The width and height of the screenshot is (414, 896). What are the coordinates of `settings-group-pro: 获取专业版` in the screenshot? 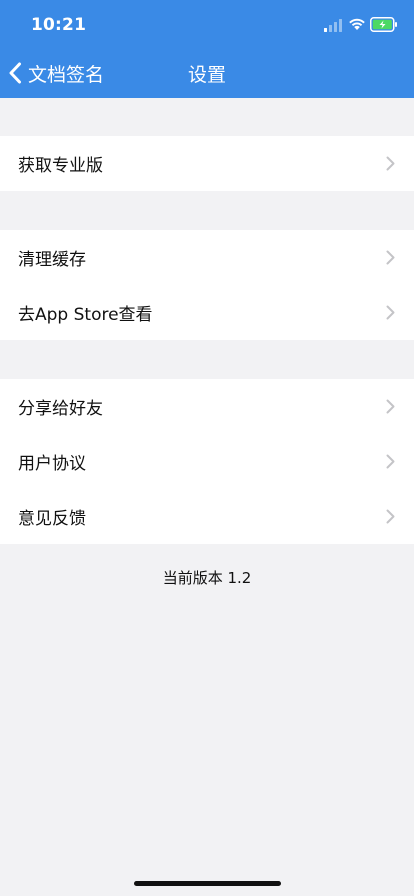 It's located at (207, 163).